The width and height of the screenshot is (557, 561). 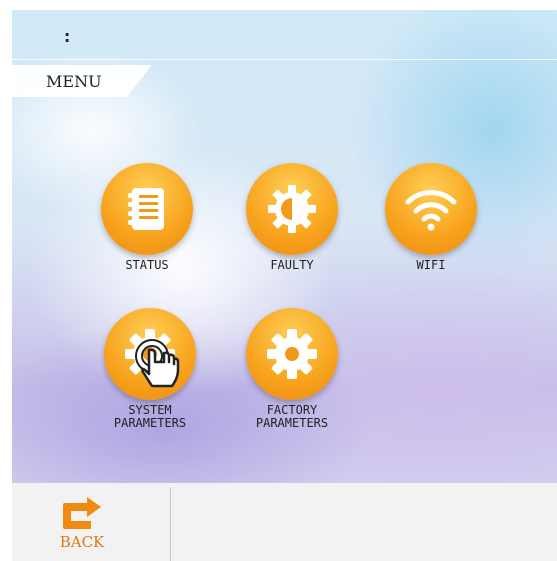 I want to click on contrast-gear-icon, so click(x=292, y=209).